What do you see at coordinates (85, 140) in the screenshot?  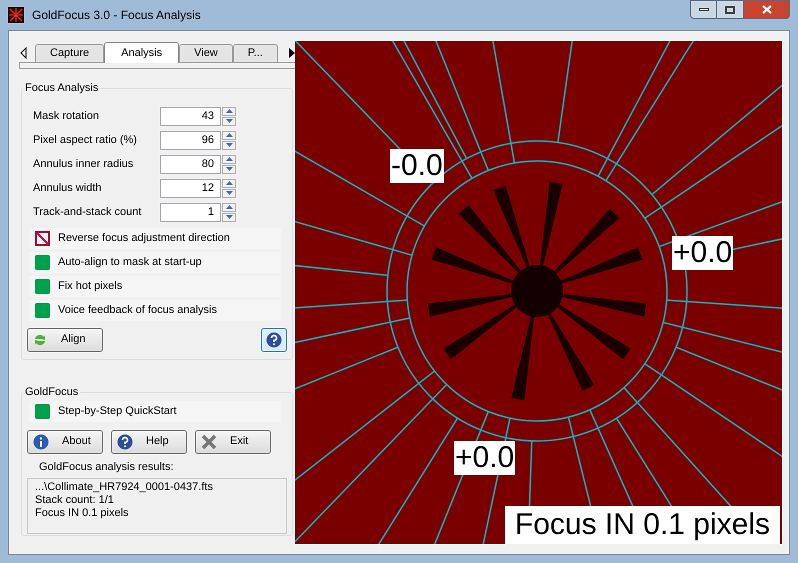 I see `field-label: Pixel aspect ratio (%)` at bounding box center [85, 140].